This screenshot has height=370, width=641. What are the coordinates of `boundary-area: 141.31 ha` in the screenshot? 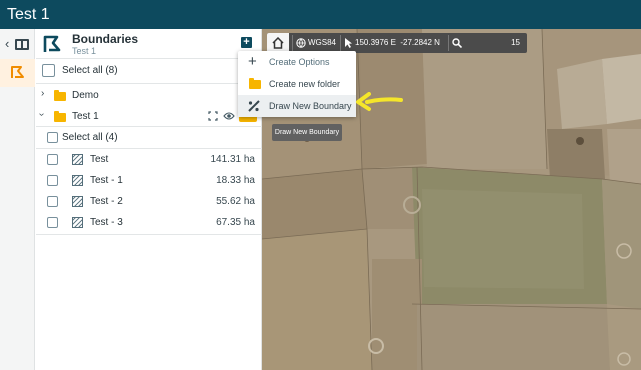 It's located at (233, 159).